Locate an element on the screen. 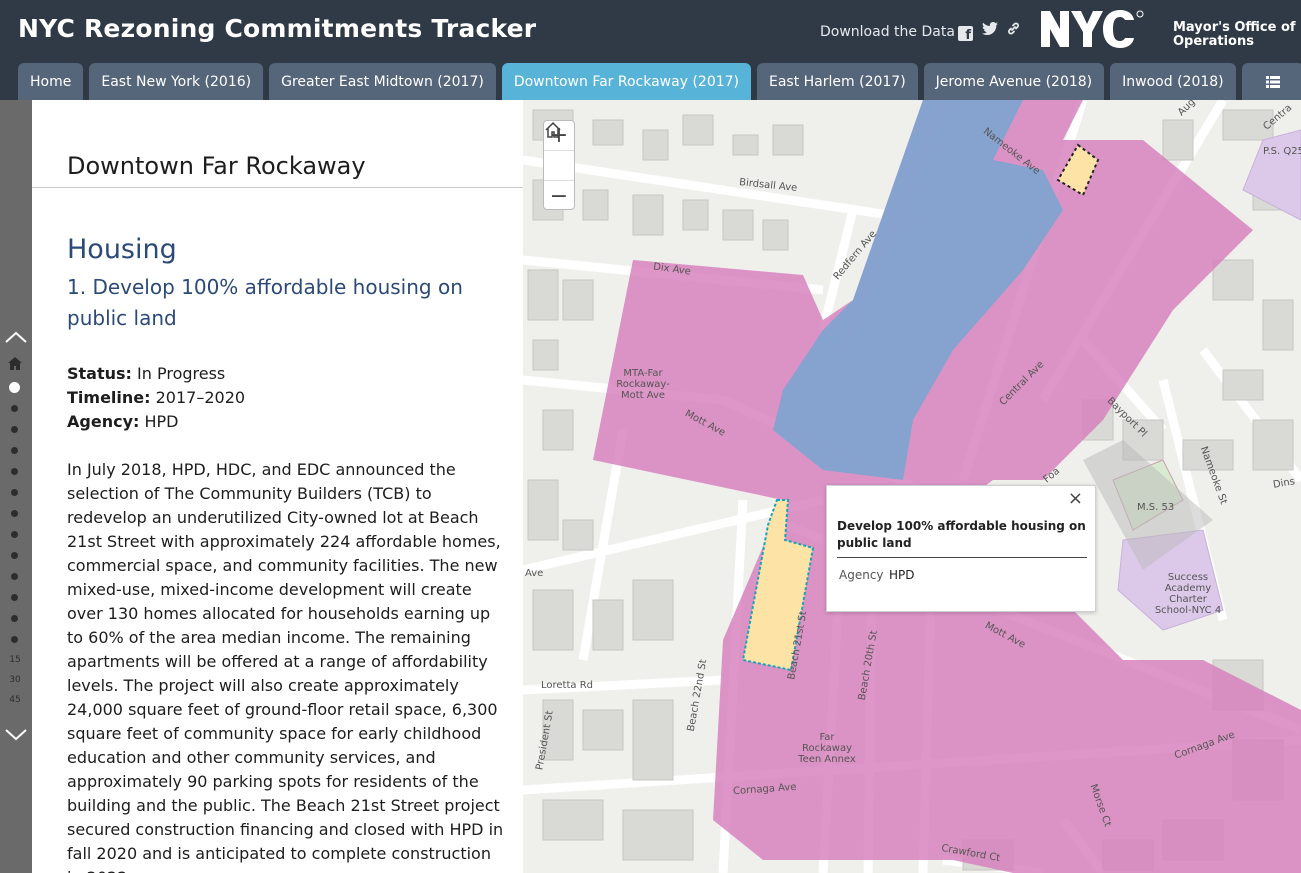 The height and width of the screenshot is (873, 1301). app-title: NYC Rezoning Commitments Tracker is located at coordinates (277, 28).